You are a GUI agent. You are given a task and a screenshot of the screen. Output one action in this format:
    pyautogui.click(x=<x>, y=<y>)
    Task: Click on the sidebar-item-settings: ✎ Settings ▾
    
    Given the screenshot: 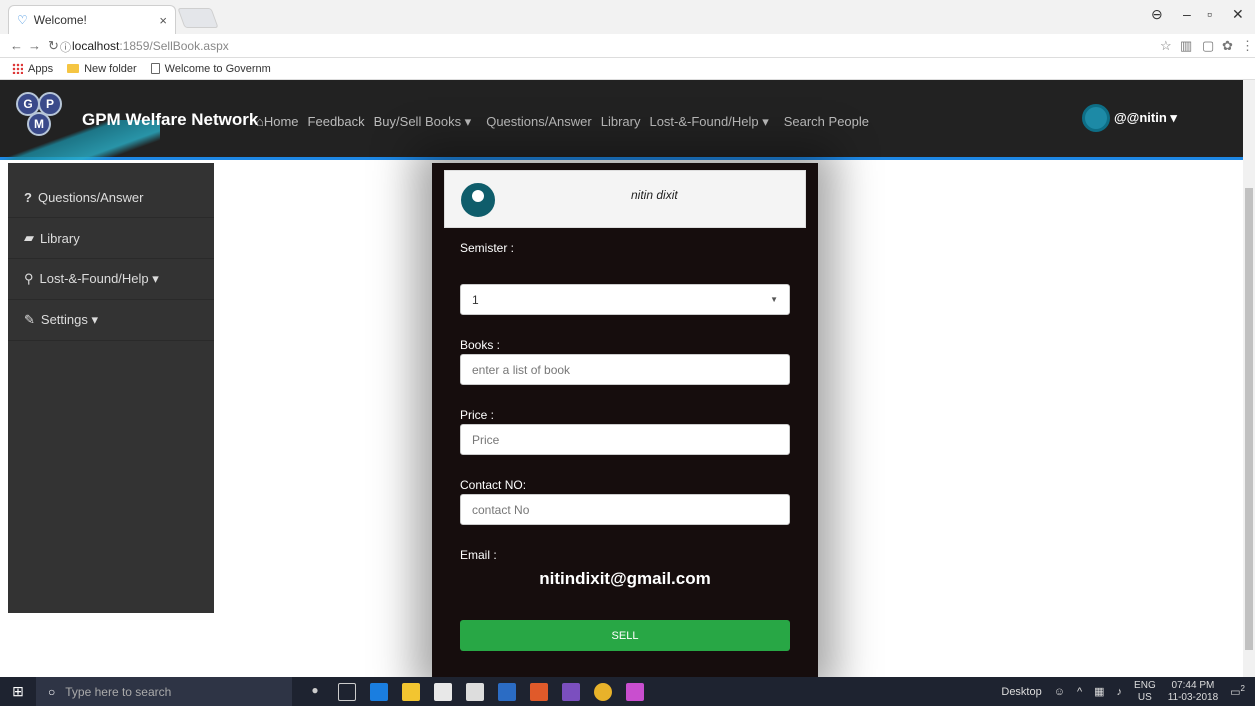 What is the action you would take?
    pyautogui.click(x=111, y=320)
    